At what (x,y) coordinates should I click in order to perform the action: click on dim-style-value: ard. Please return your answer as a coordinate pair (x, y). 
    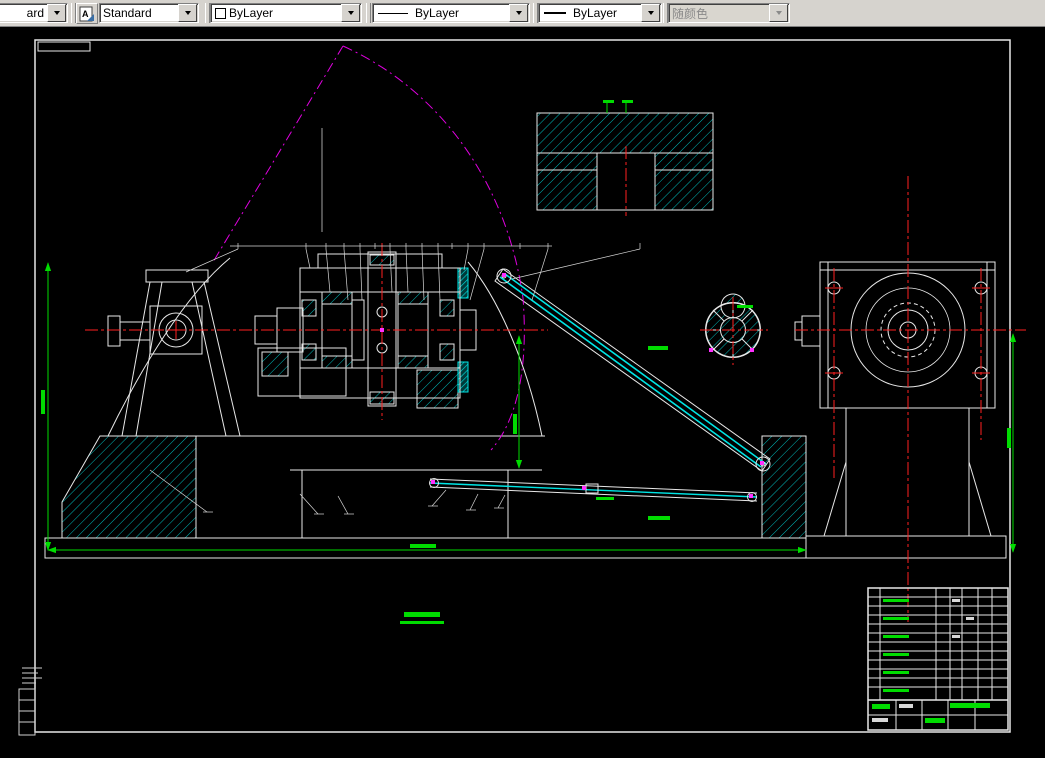
    Looking at the image, I should click on (35, 13).